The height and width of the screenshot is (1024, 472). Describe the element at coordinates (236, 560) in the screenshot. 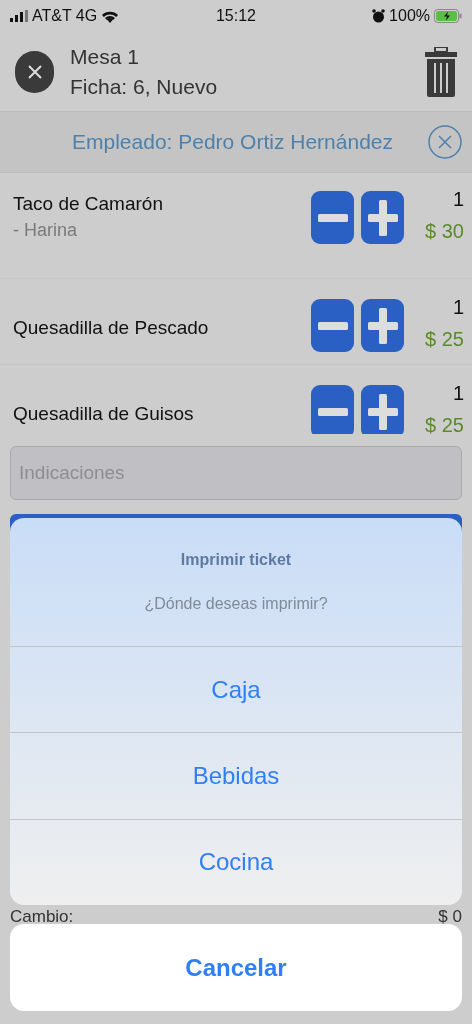

I see `sheet-title: Imprimir ticket` at that location.